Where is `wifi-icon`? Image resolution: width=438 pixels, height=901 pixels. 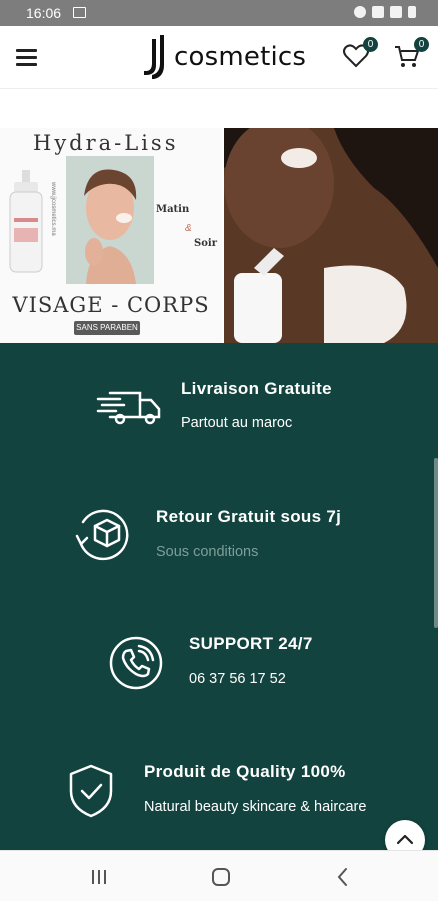 wifi-icon is located at coordinates (378, 12).